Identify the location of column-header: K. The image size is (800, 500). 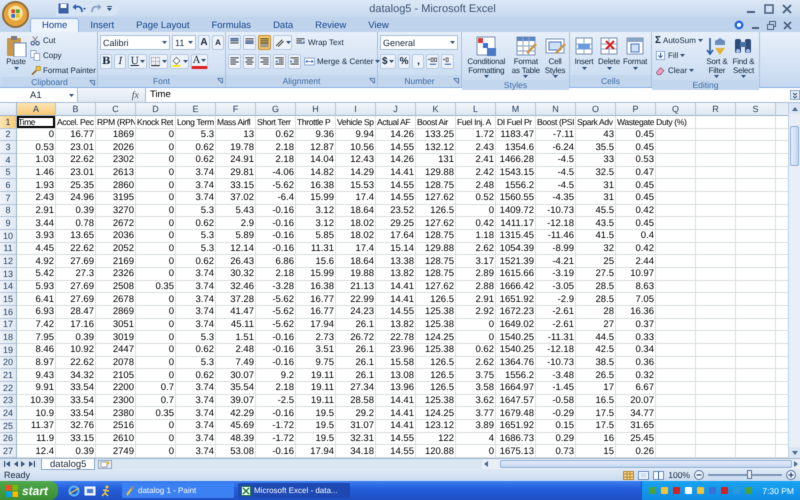
(436, 109).